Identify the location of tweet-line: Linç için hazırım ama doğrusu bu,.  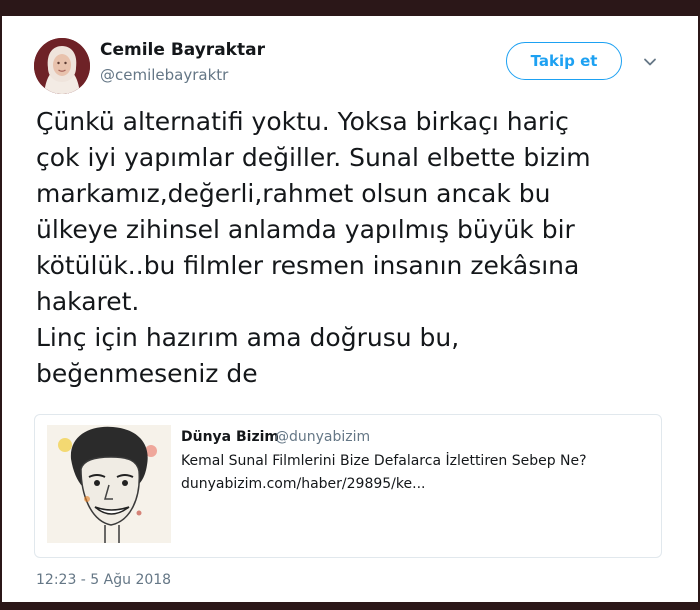
(248, 337).